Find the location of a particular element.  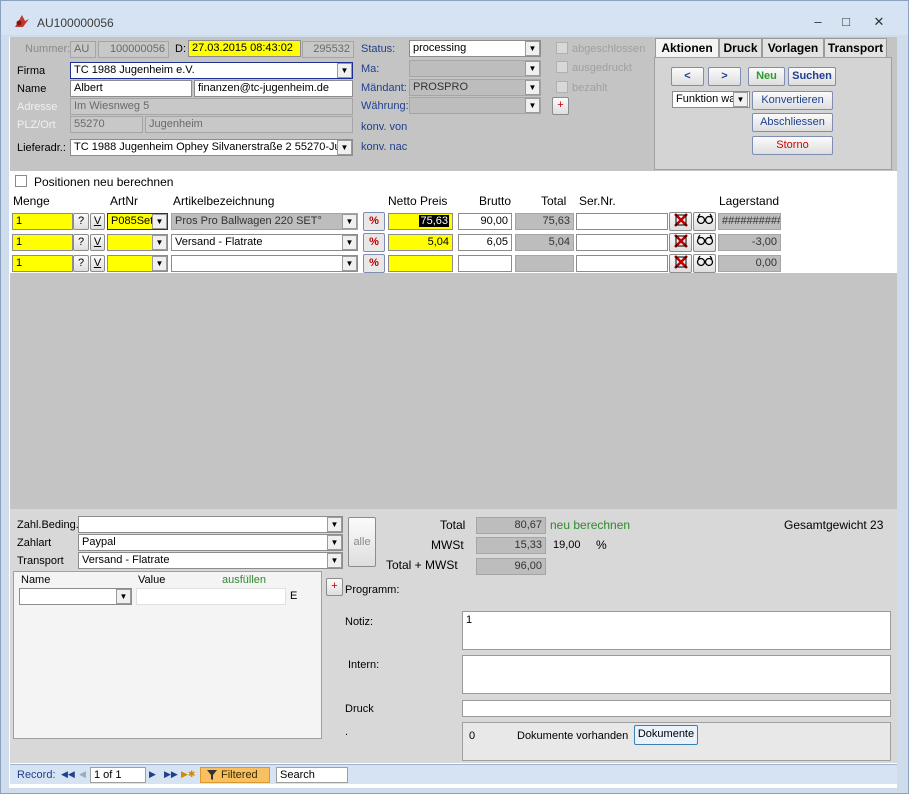

funktion-dropdown-icon: ▼ is located at coordinates (740, 99).